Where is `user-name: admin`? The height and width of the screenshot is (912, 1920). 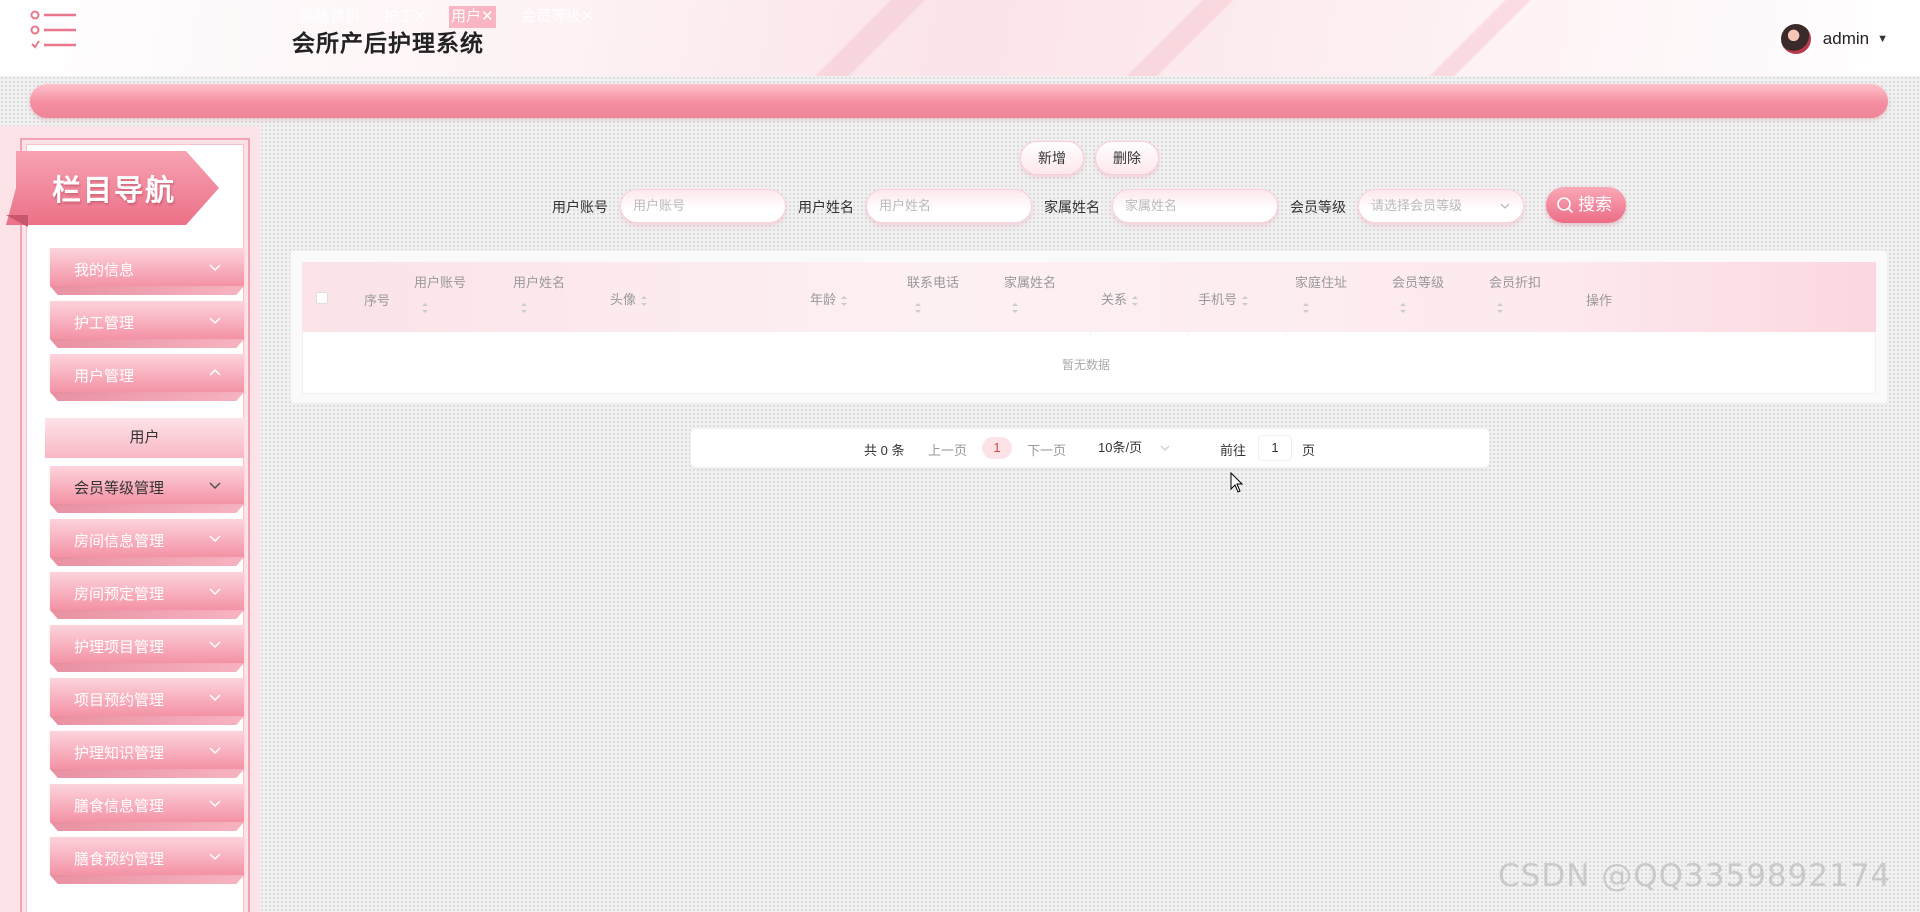
user-name: admin is located at coordinates (1846, 39).